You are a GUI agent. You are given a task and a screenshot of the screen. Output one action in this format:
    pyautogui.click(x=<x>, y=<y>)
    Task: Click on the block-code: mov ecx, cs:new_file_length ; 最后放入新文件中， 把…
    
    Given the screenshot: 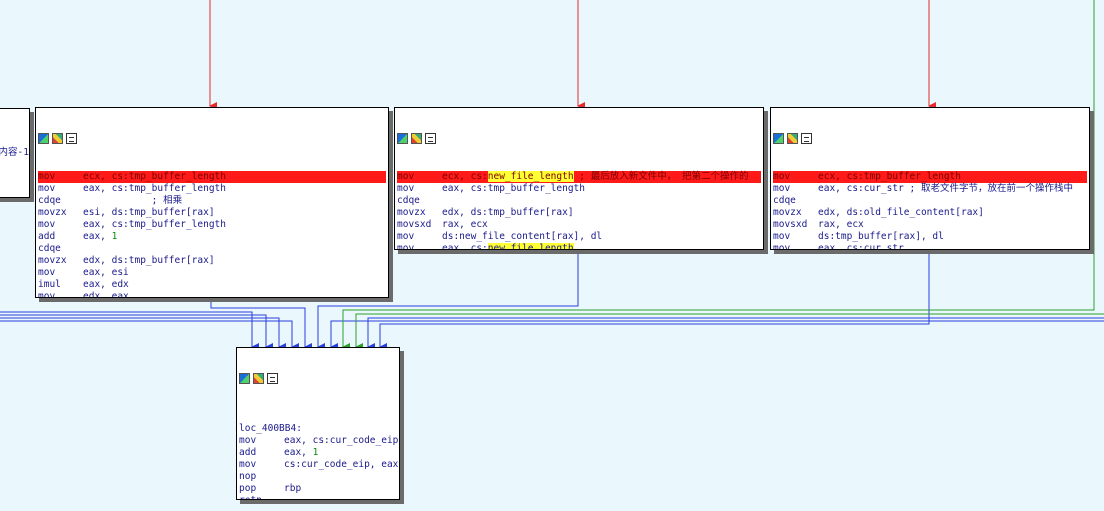 What is the action you would take?
    pyautogui.click(x=579, y=210)
    